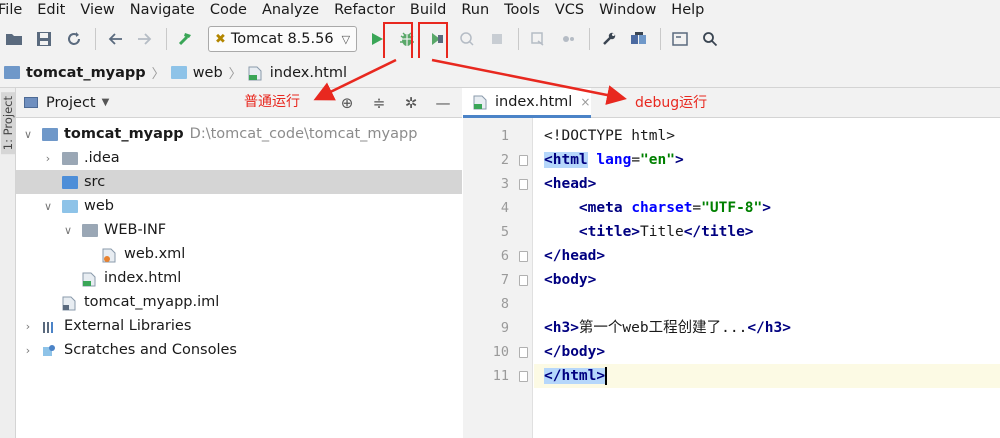  What do you see at coordinates (51, 10) in the screenshot?
I see `menu-edit: Edit` at bounding box center [51, 10].